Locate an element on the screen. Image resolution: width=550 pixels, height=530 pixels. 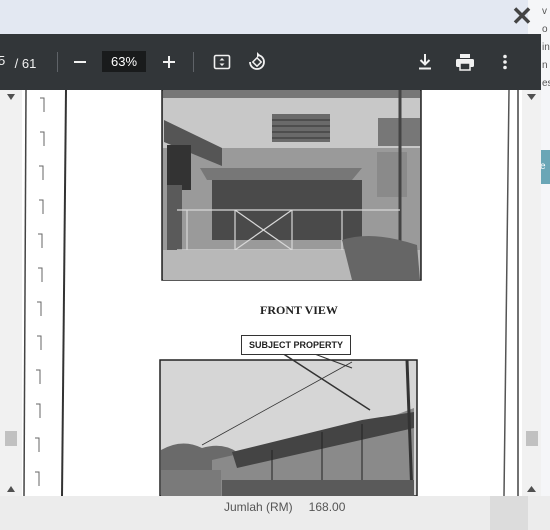
page-total: / 61 is located at coordinates (25, 63).